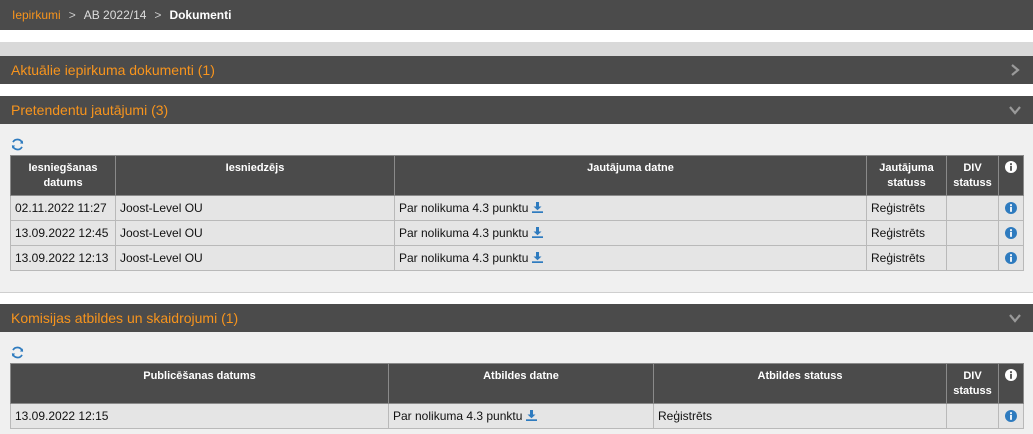 The width and height of the screenshot is (1033, 434). What do you see at coordinates (516, 15) in the screenshot?
I see `breadcrumb: Iepirkumi > AB 2022/14 > Dokumenti` at bounding box center [516, 15].